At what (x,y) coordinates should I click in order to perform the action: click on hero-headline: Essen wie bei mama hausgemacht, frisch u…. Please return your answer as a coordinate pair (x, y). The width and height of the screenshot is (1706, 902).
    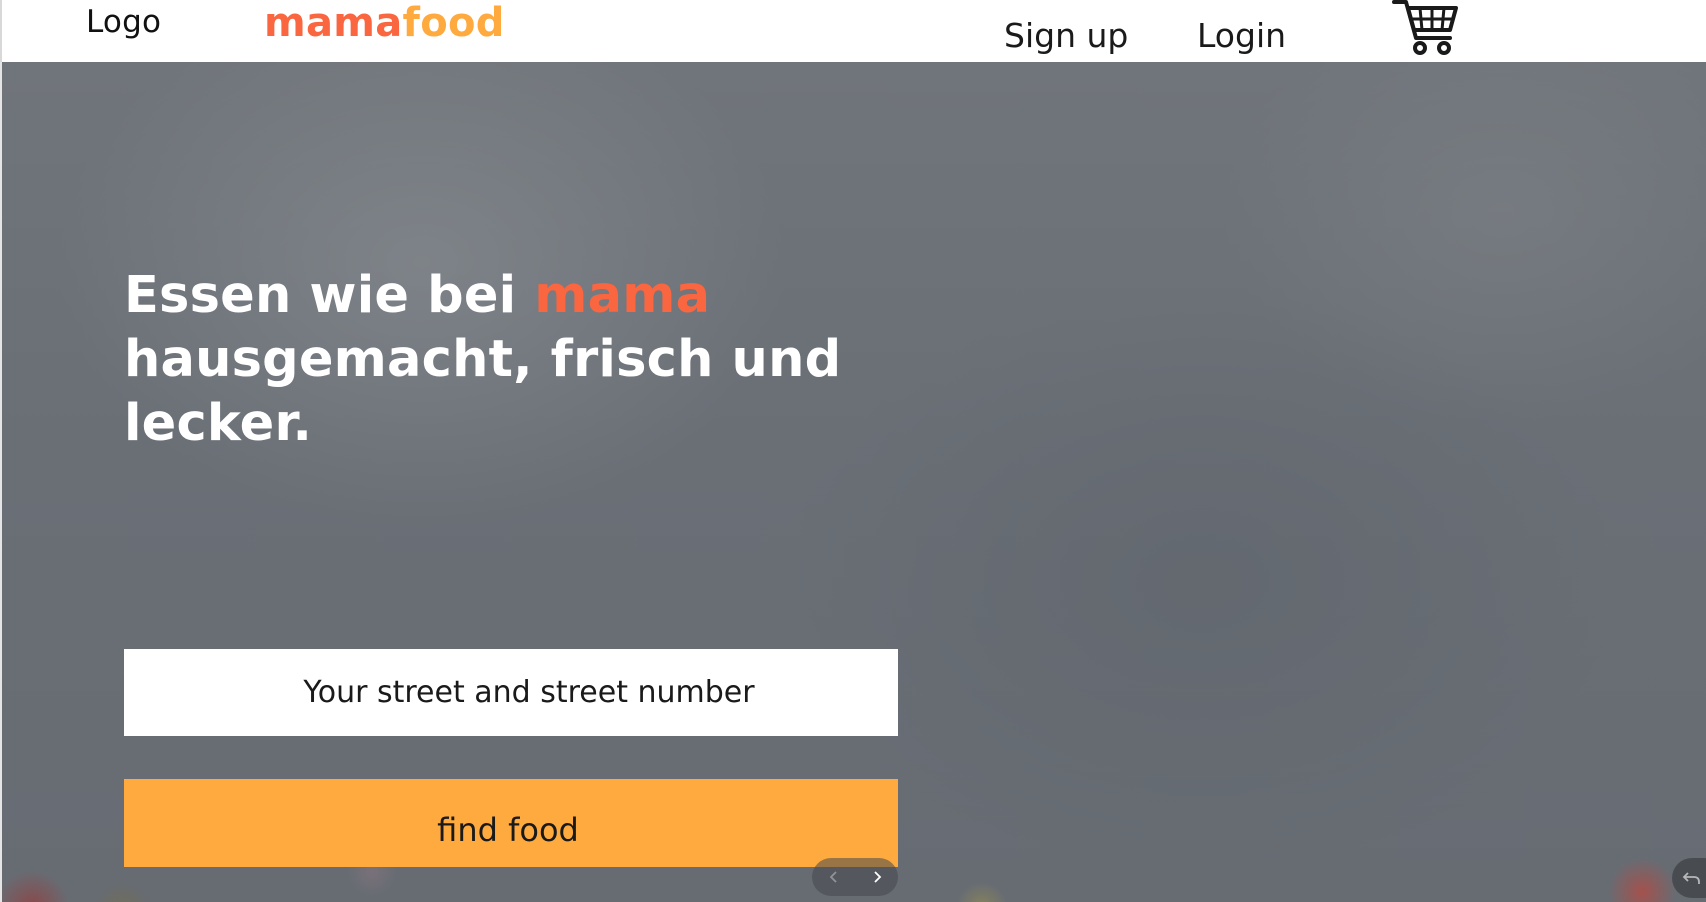
    Looking at the image, I should click on (484, 360).